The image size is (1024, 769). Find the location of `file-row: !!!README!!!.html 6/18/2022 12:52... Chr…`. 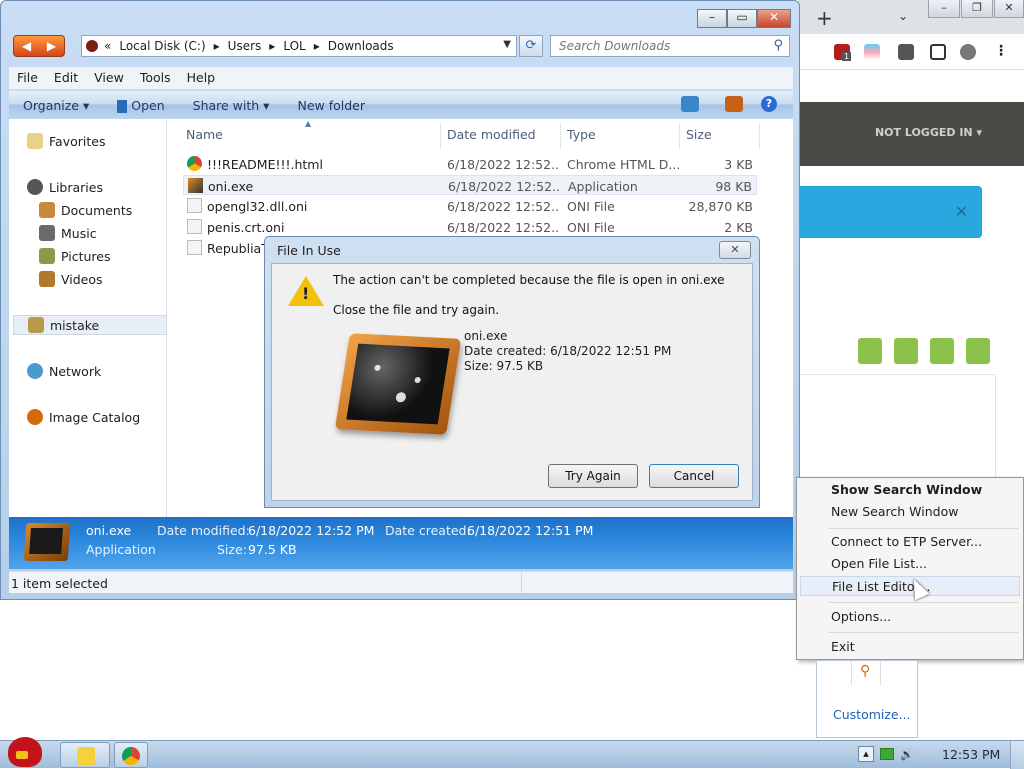

file-row: !!!README!!!.html 6/18/2022 12:52... Chr… is located at coordinates (470, 164).